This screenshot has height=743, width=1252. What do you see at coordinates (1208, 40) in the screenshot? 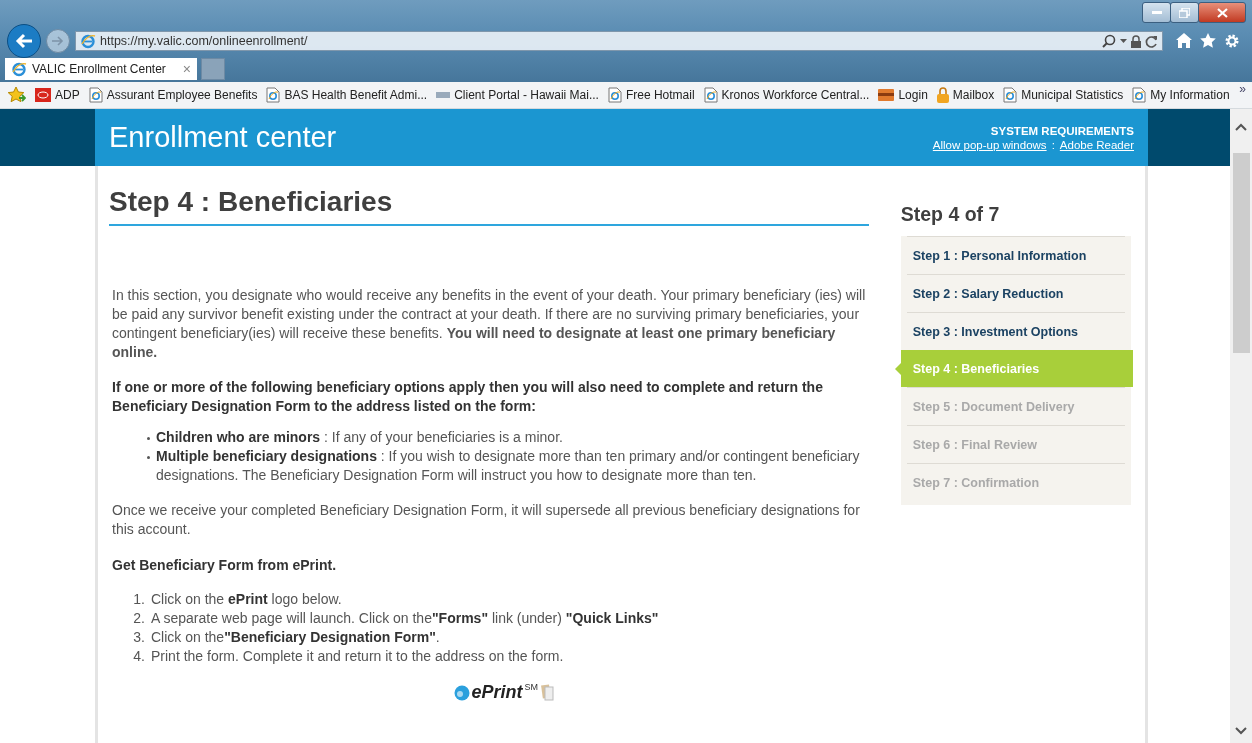
I see `star-icon` at bounding box center [1208, 40].